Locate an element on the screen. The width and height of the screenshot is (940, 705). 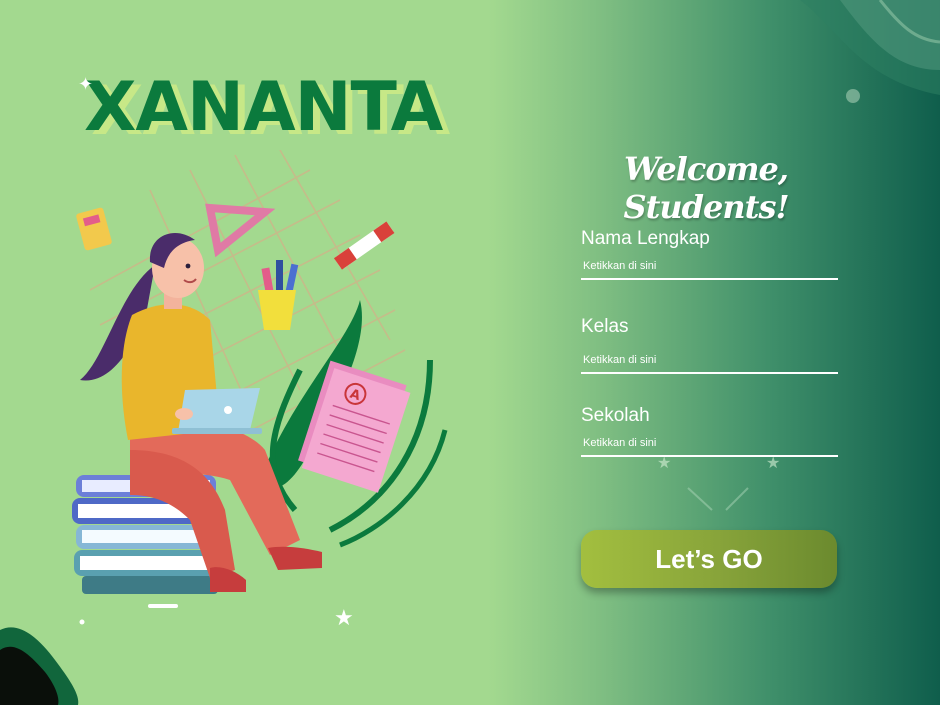
class-field: Kelas is located at coordinates (709, 345).